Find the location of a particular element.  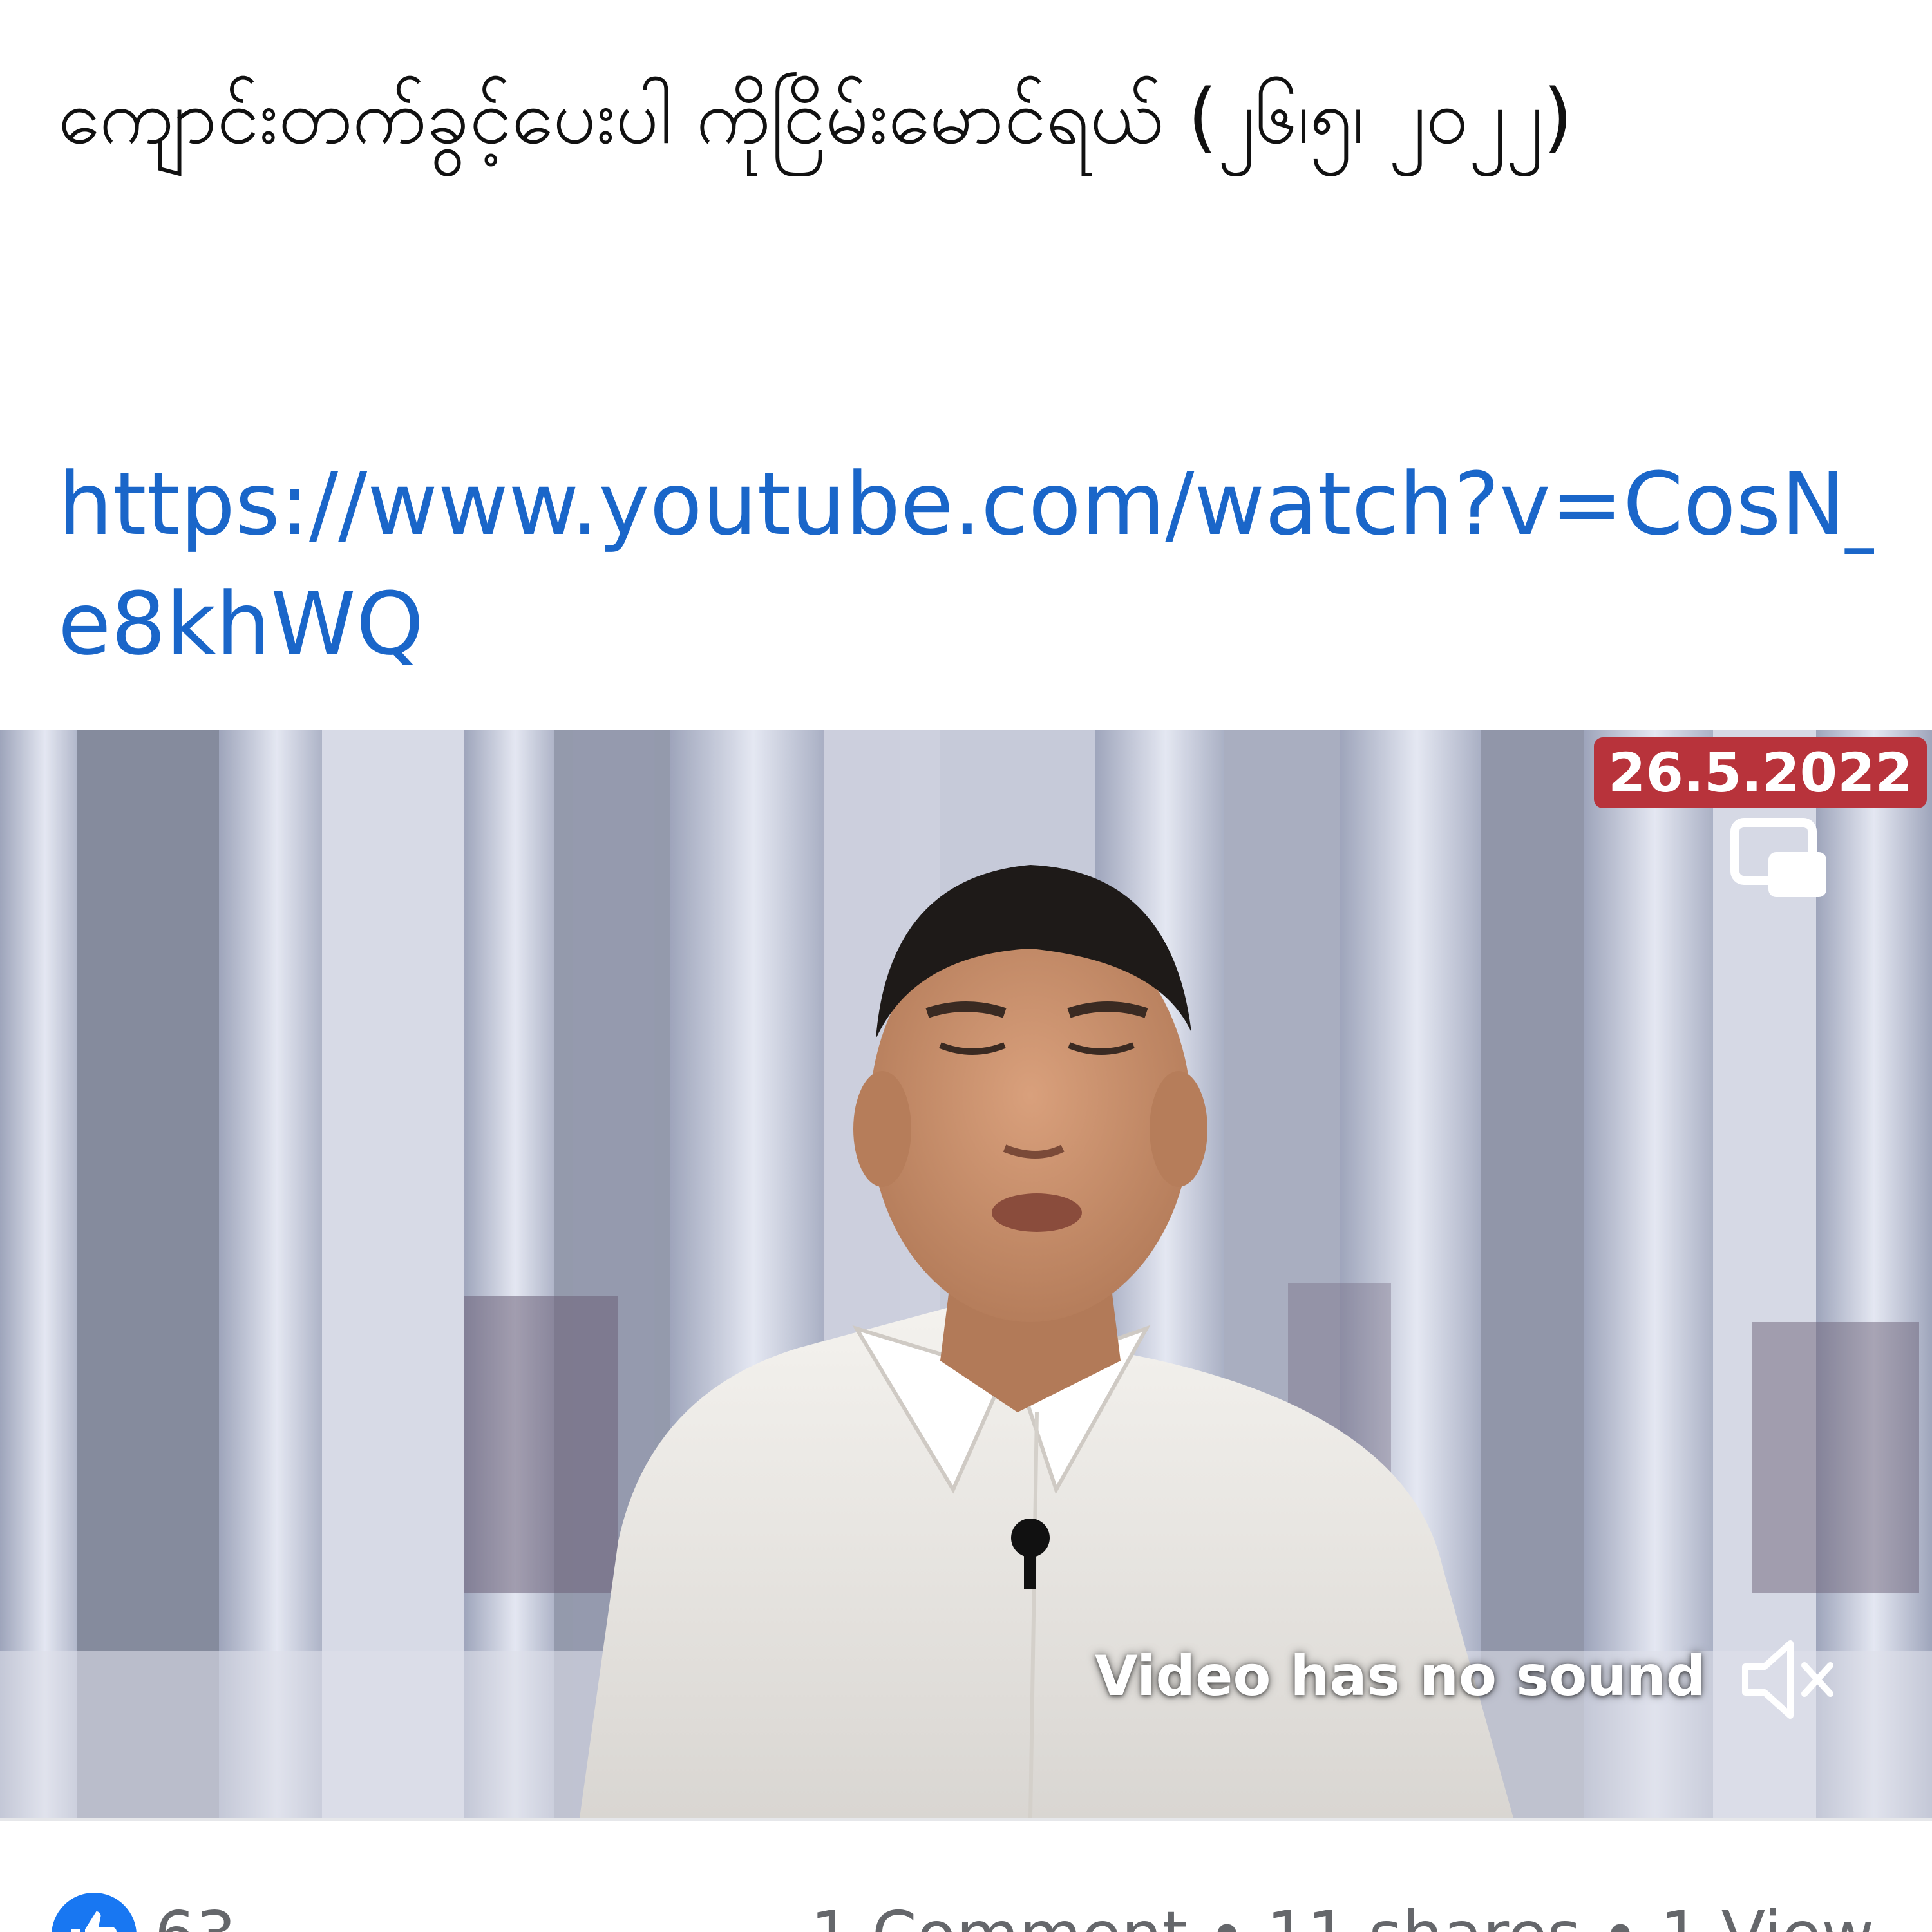

comments-link: 1 Comment is located at coordinates (999, 1915).